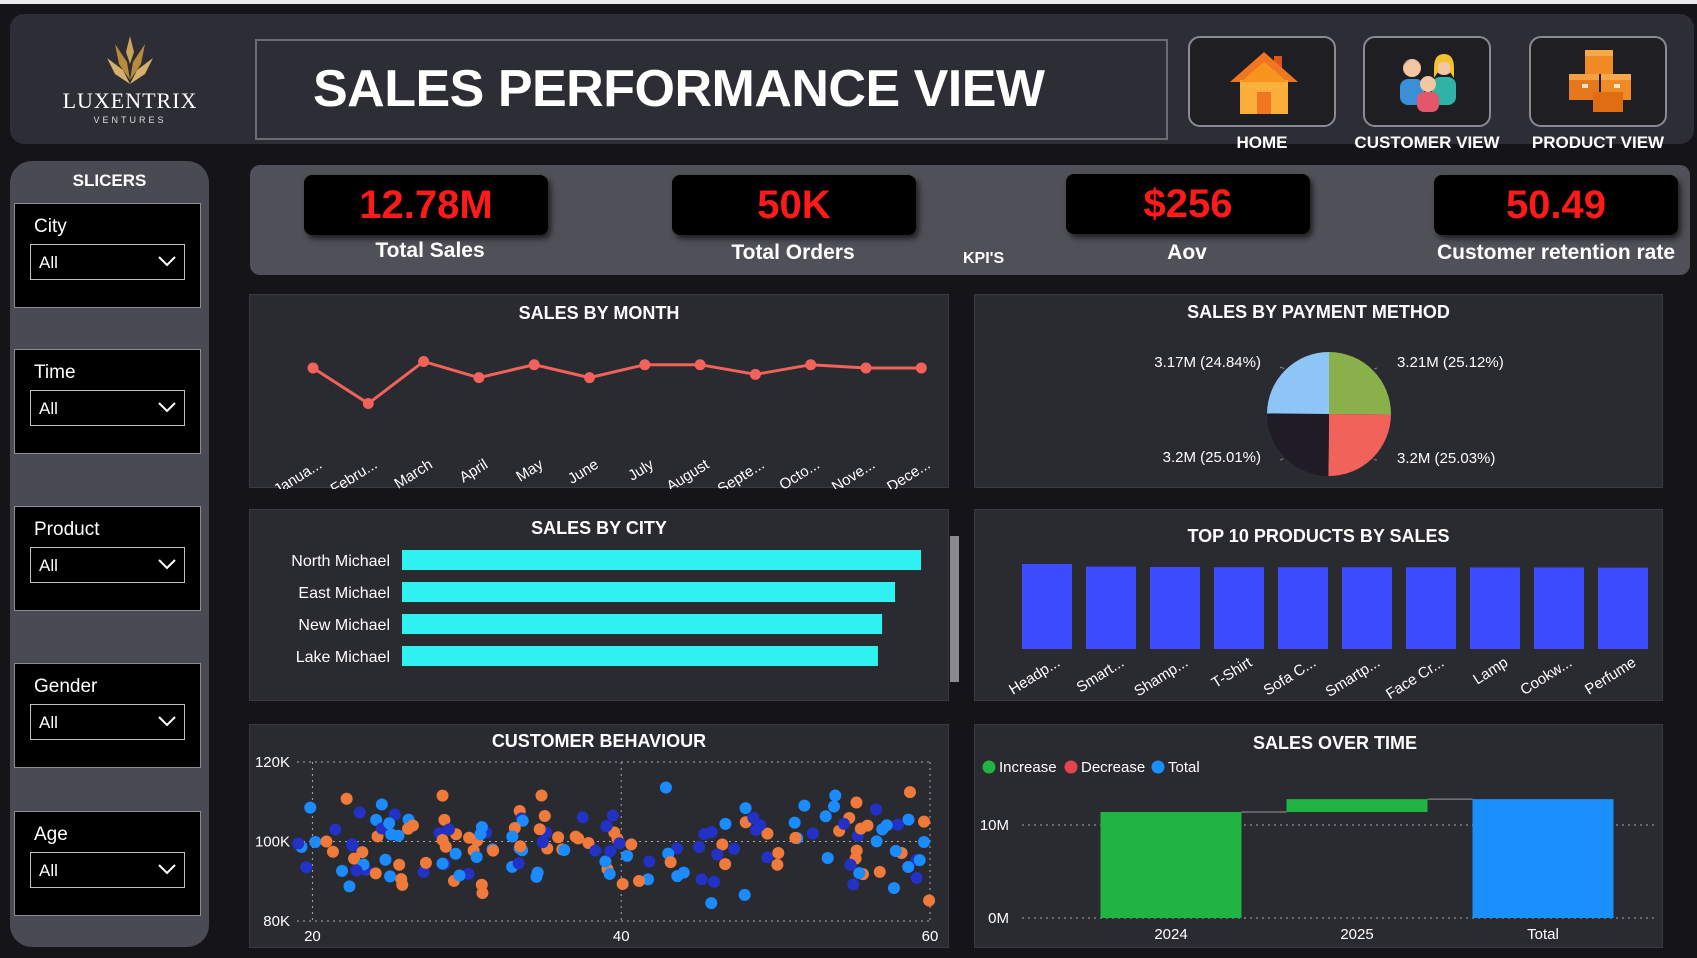  I want to click on kpi-label: Total Sales, so click(430, 250).